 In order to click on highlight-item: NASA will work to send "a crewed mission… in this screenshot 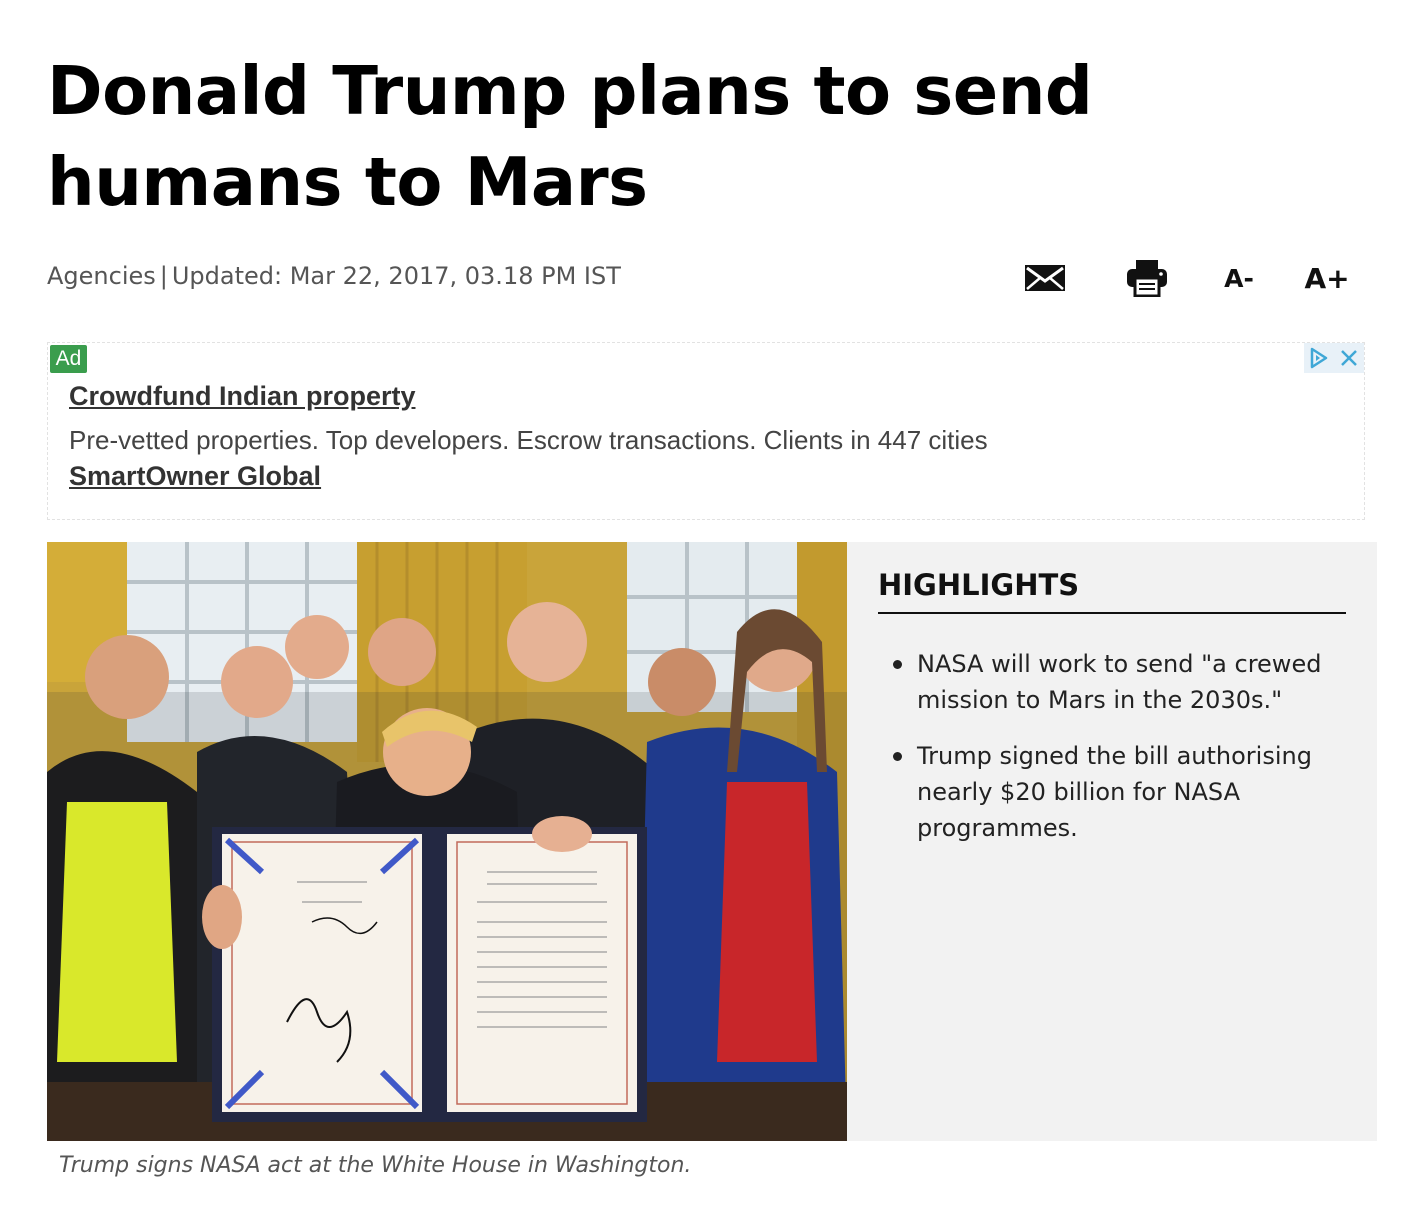, I will do `click(1119, 682)`.